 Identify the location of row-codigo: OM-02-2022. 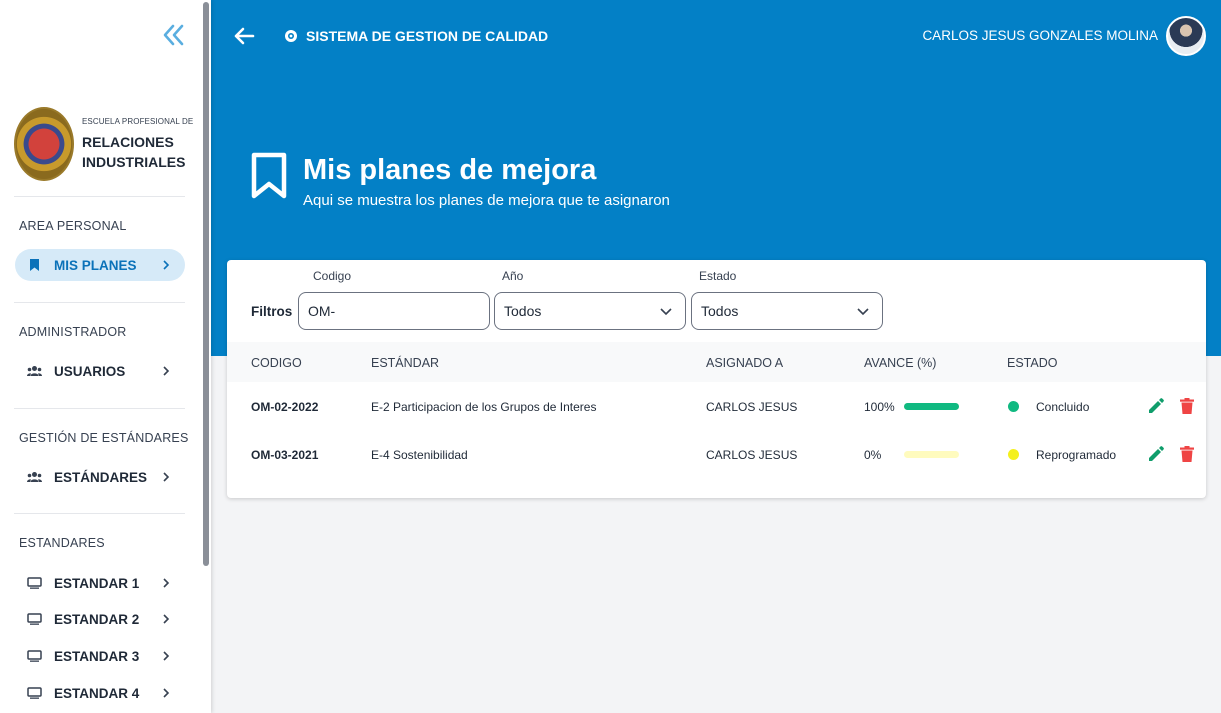
(285, 407).